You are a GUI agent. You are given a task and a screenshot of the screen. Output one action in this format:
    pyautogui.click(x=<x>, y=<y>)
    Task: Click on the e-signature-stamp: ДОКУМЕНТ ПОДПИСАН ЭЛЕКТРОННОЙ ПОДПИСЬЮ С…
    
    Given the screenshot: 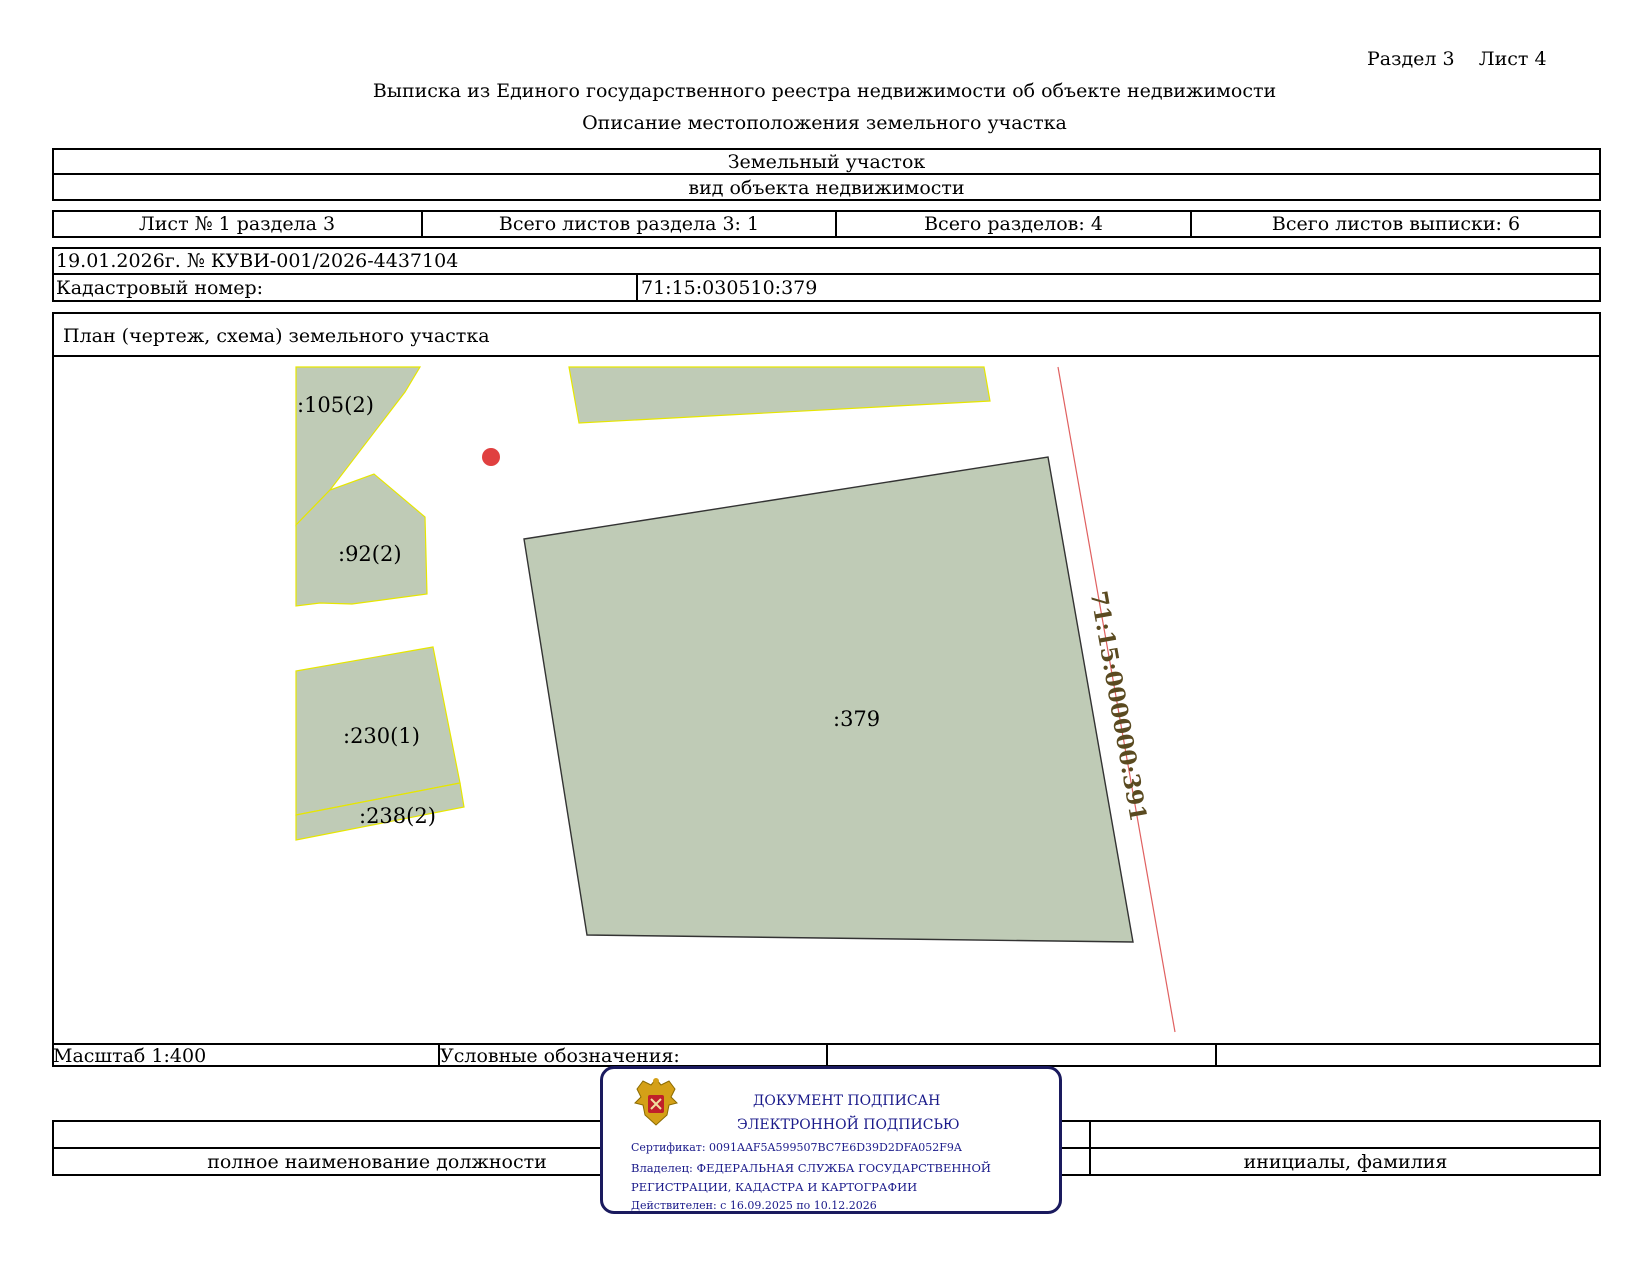 What is the action you would take?
    pyautogui.click(x=831, y=1140)
    